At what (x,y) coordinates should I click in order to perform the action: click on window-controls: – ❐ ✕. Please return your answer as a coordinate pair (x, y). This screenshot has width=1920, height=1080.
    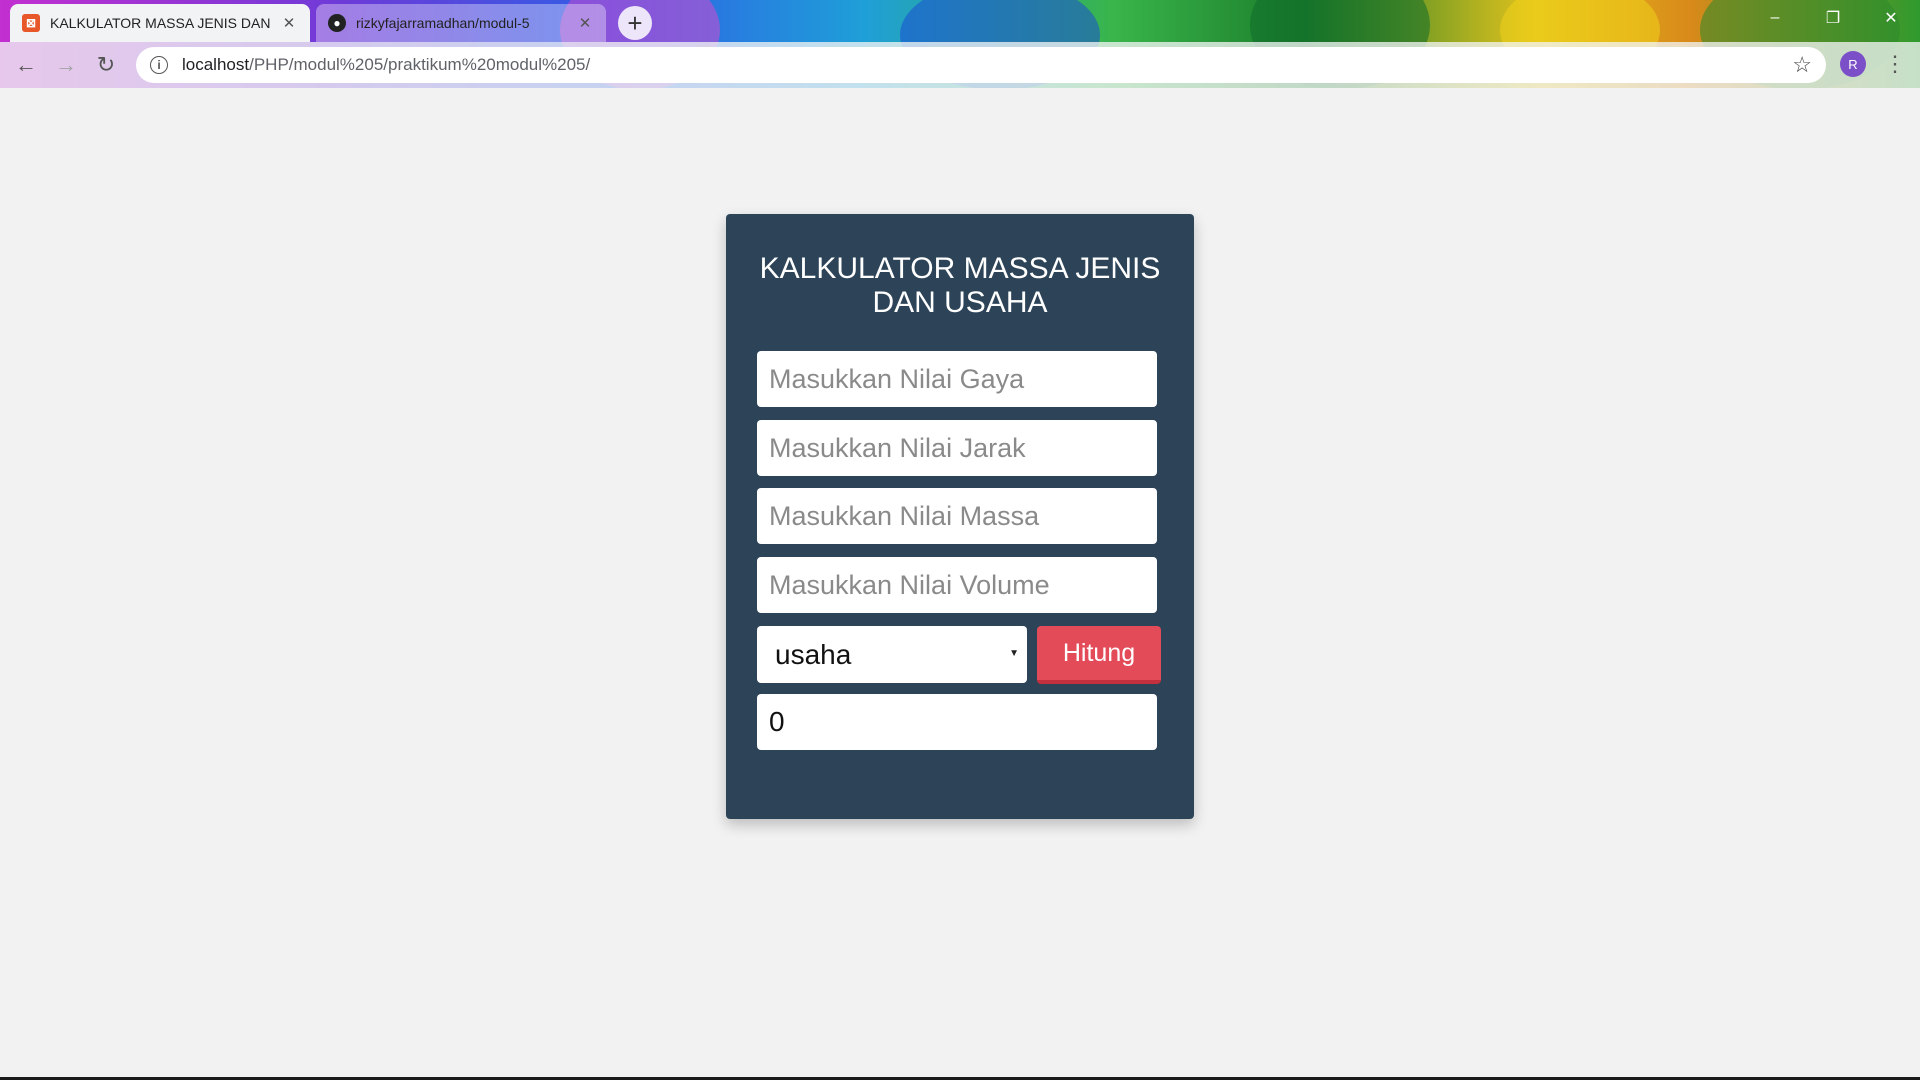
    Looking at the image, I should click on (1833, 18).